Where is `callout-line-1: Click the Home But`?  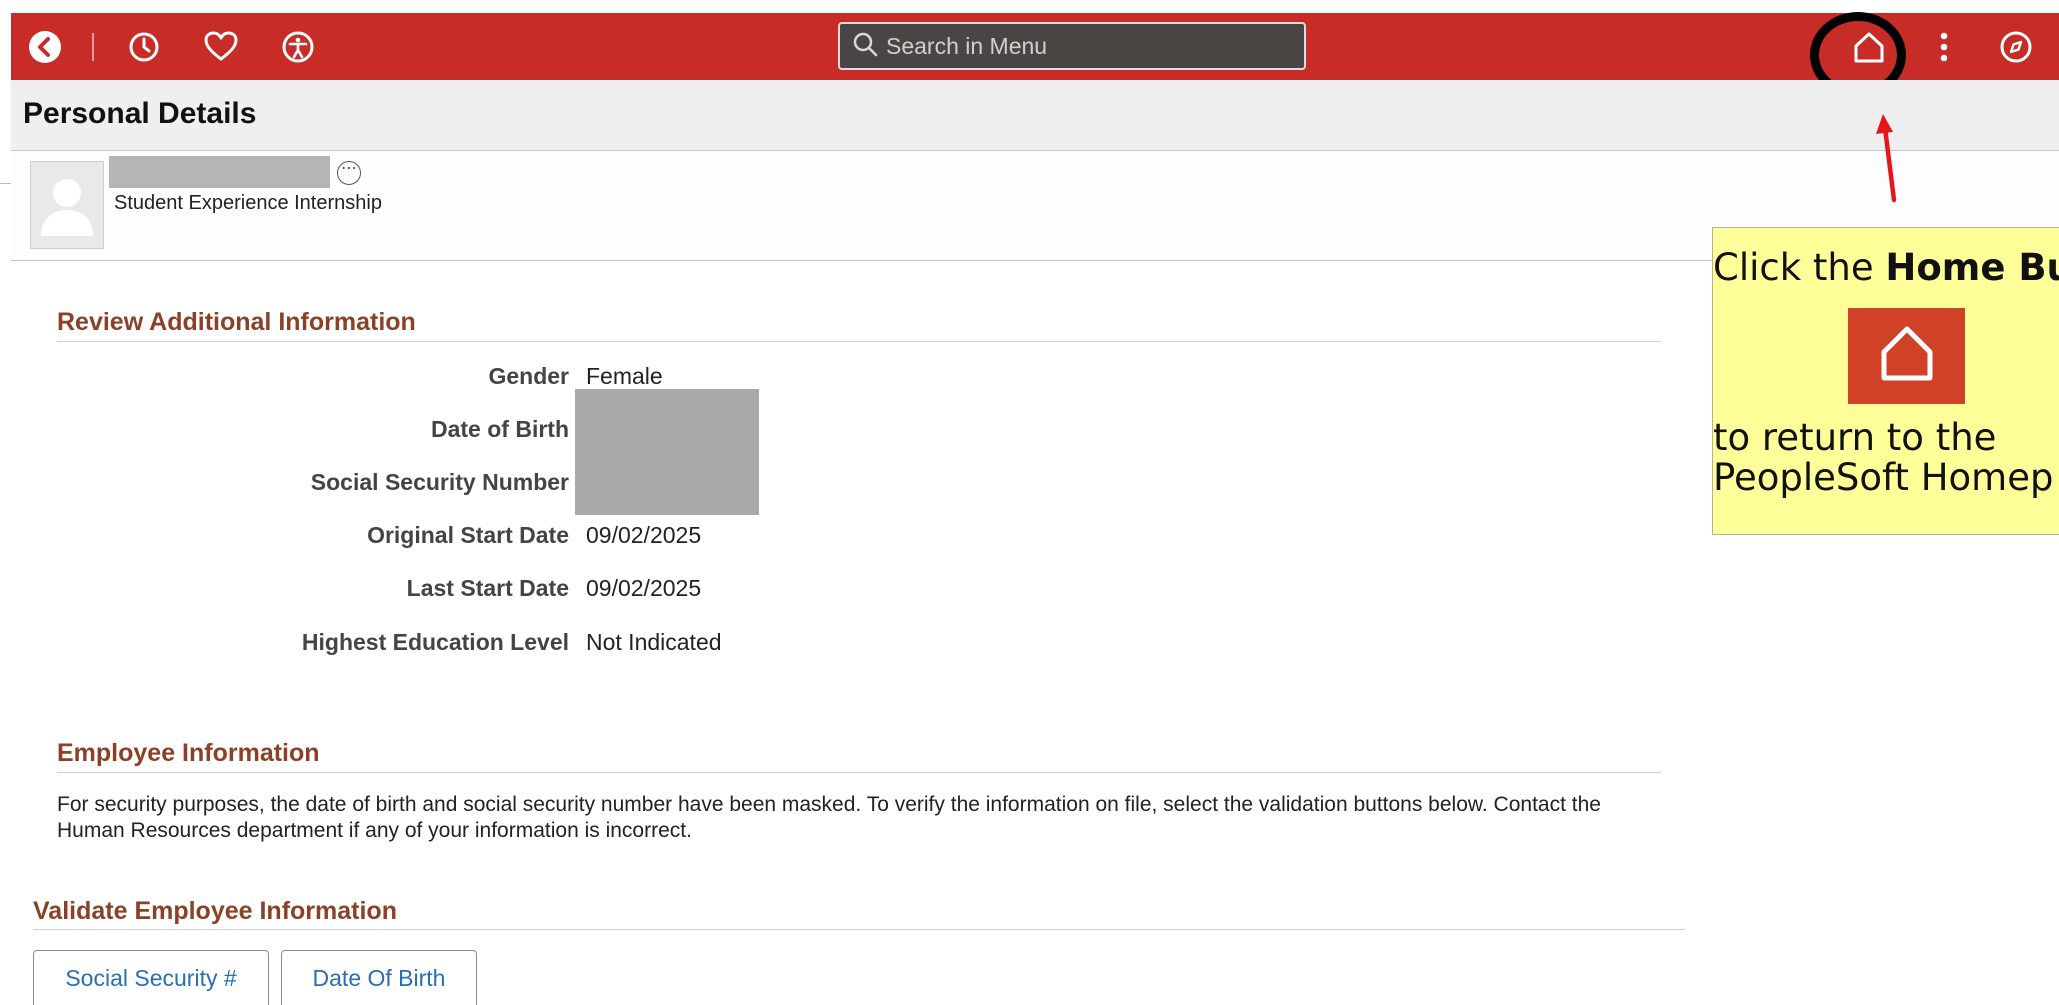 callout-line-1: Click the Home But is located at coordinates (1886, 267).